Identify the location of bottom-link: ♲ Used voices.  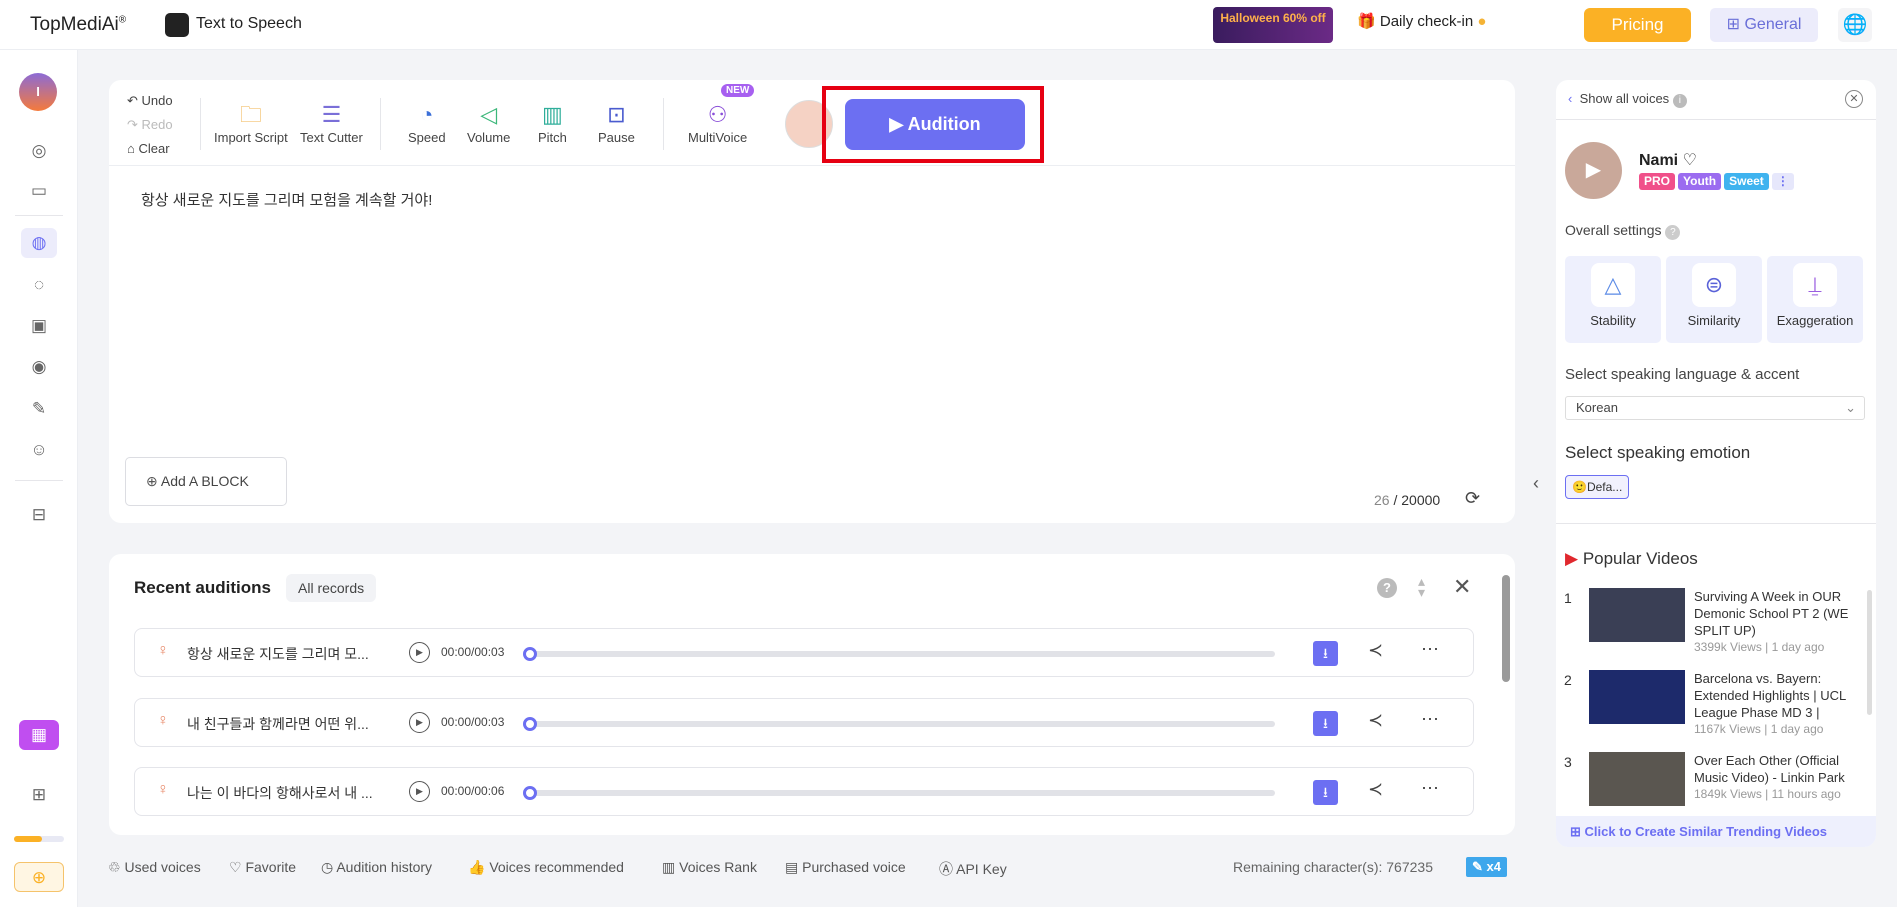
(154, 867).